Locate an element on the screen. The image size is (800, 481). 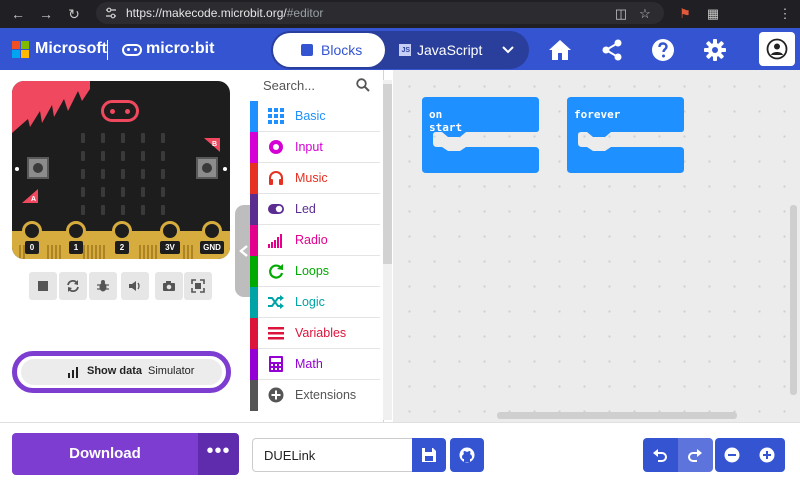
pin-2-hole is located at coordinates (122, 231).